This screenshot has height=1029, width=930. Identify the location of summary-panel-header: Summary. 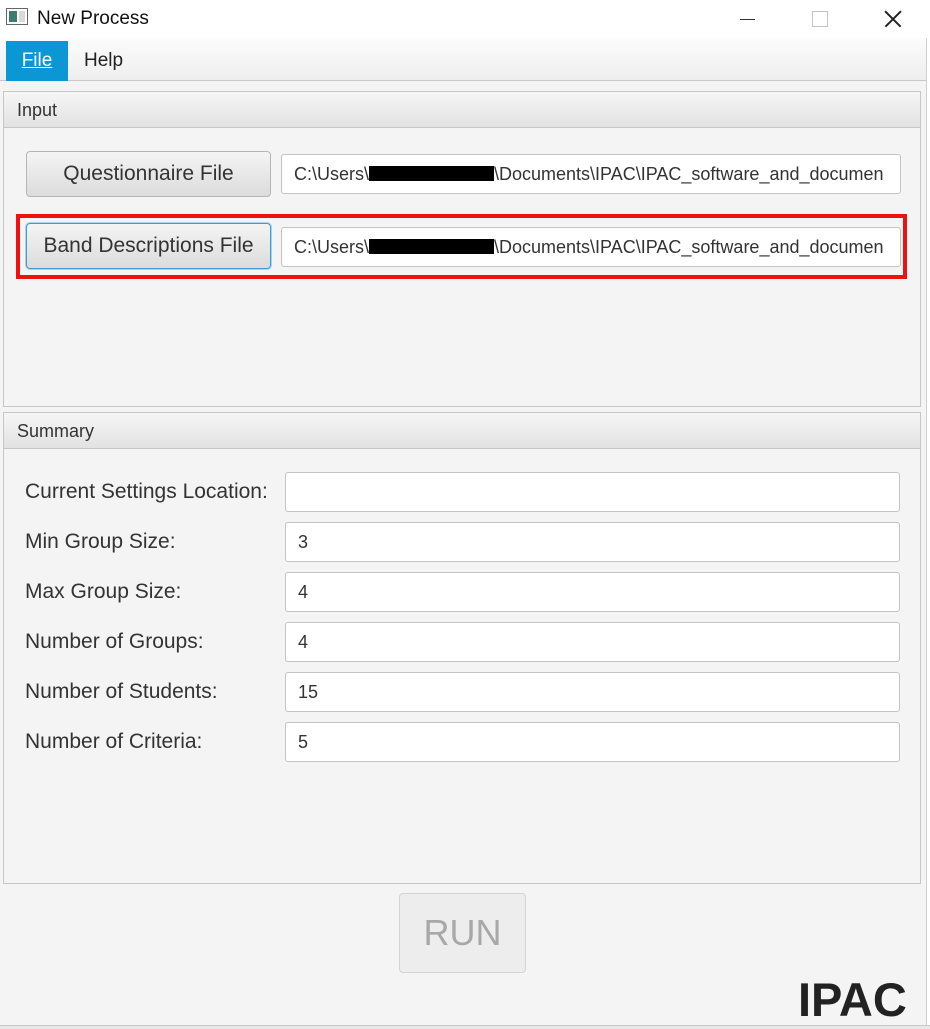
(462, 431).